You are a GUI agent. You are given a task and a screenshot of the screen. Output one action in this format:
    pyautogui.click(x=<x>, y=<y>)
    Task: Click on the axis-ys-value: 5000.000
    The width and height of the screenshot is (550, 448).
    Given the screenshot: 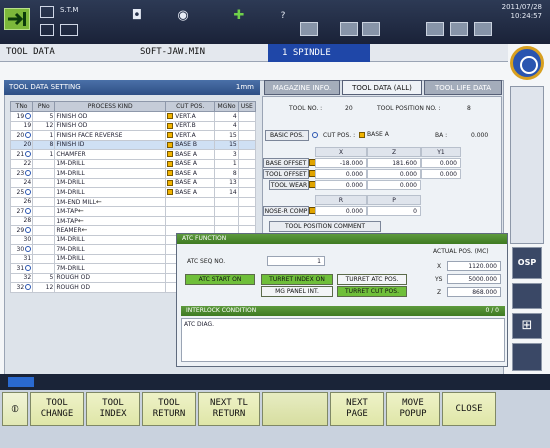 What is the action you would take?
    pyautogui.click(x=474, y=279)
    